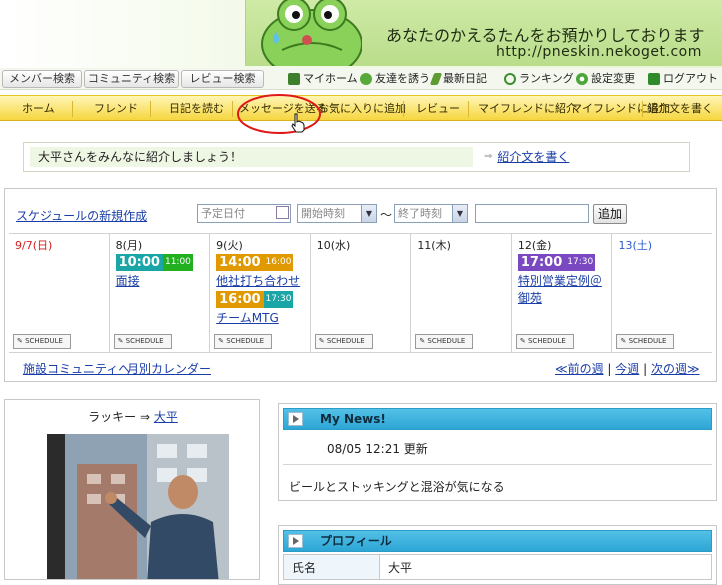 This screenshot has height=585, width=722. What do you see at coordinates (323, 79) in the screenshot?
I see `nav-my-home: マイホーム` at bounding box center [323, 79].